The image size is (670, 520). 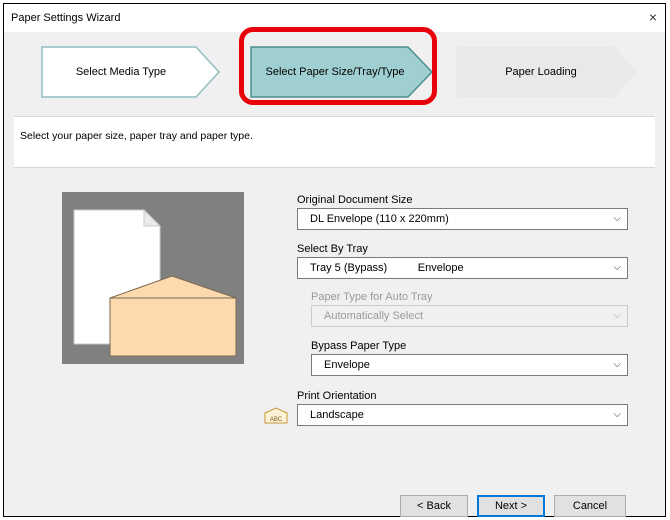 I want to click on step-paper-loading: Paper Loading, so click(x=547, y=72).